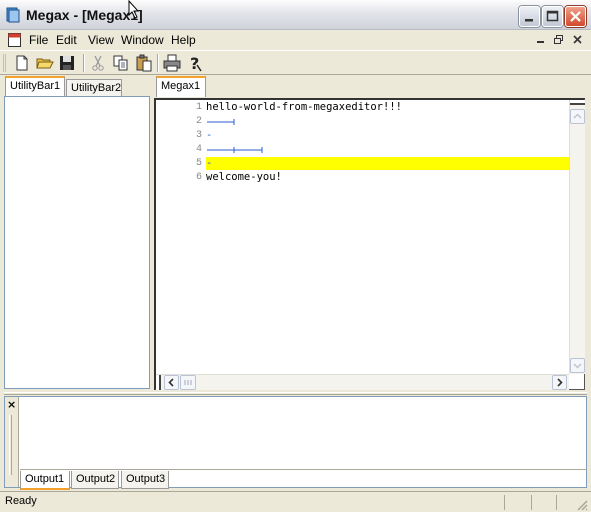 The image size is (591, 512). Describe the element at coordinates (577, 237) in the screenshot. I see `vertical-scrollbar` at that location.